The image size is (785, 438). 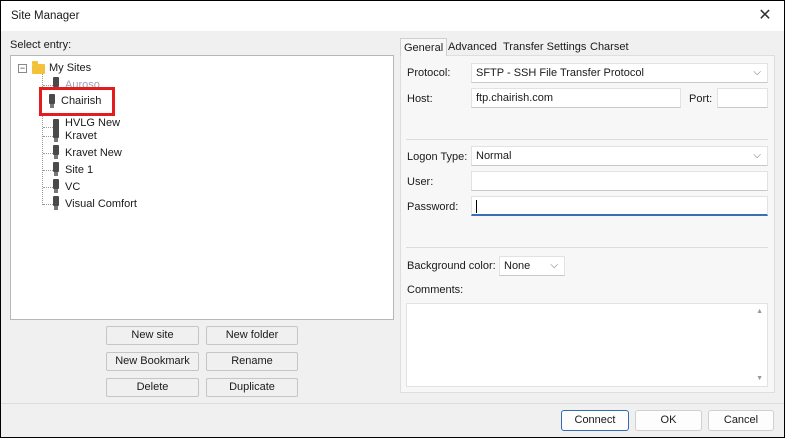 What do you see at coordinates (41, 45) in the screenshot?
I see `select-entry-label: Select entry:` at bounding box center [41, 45].